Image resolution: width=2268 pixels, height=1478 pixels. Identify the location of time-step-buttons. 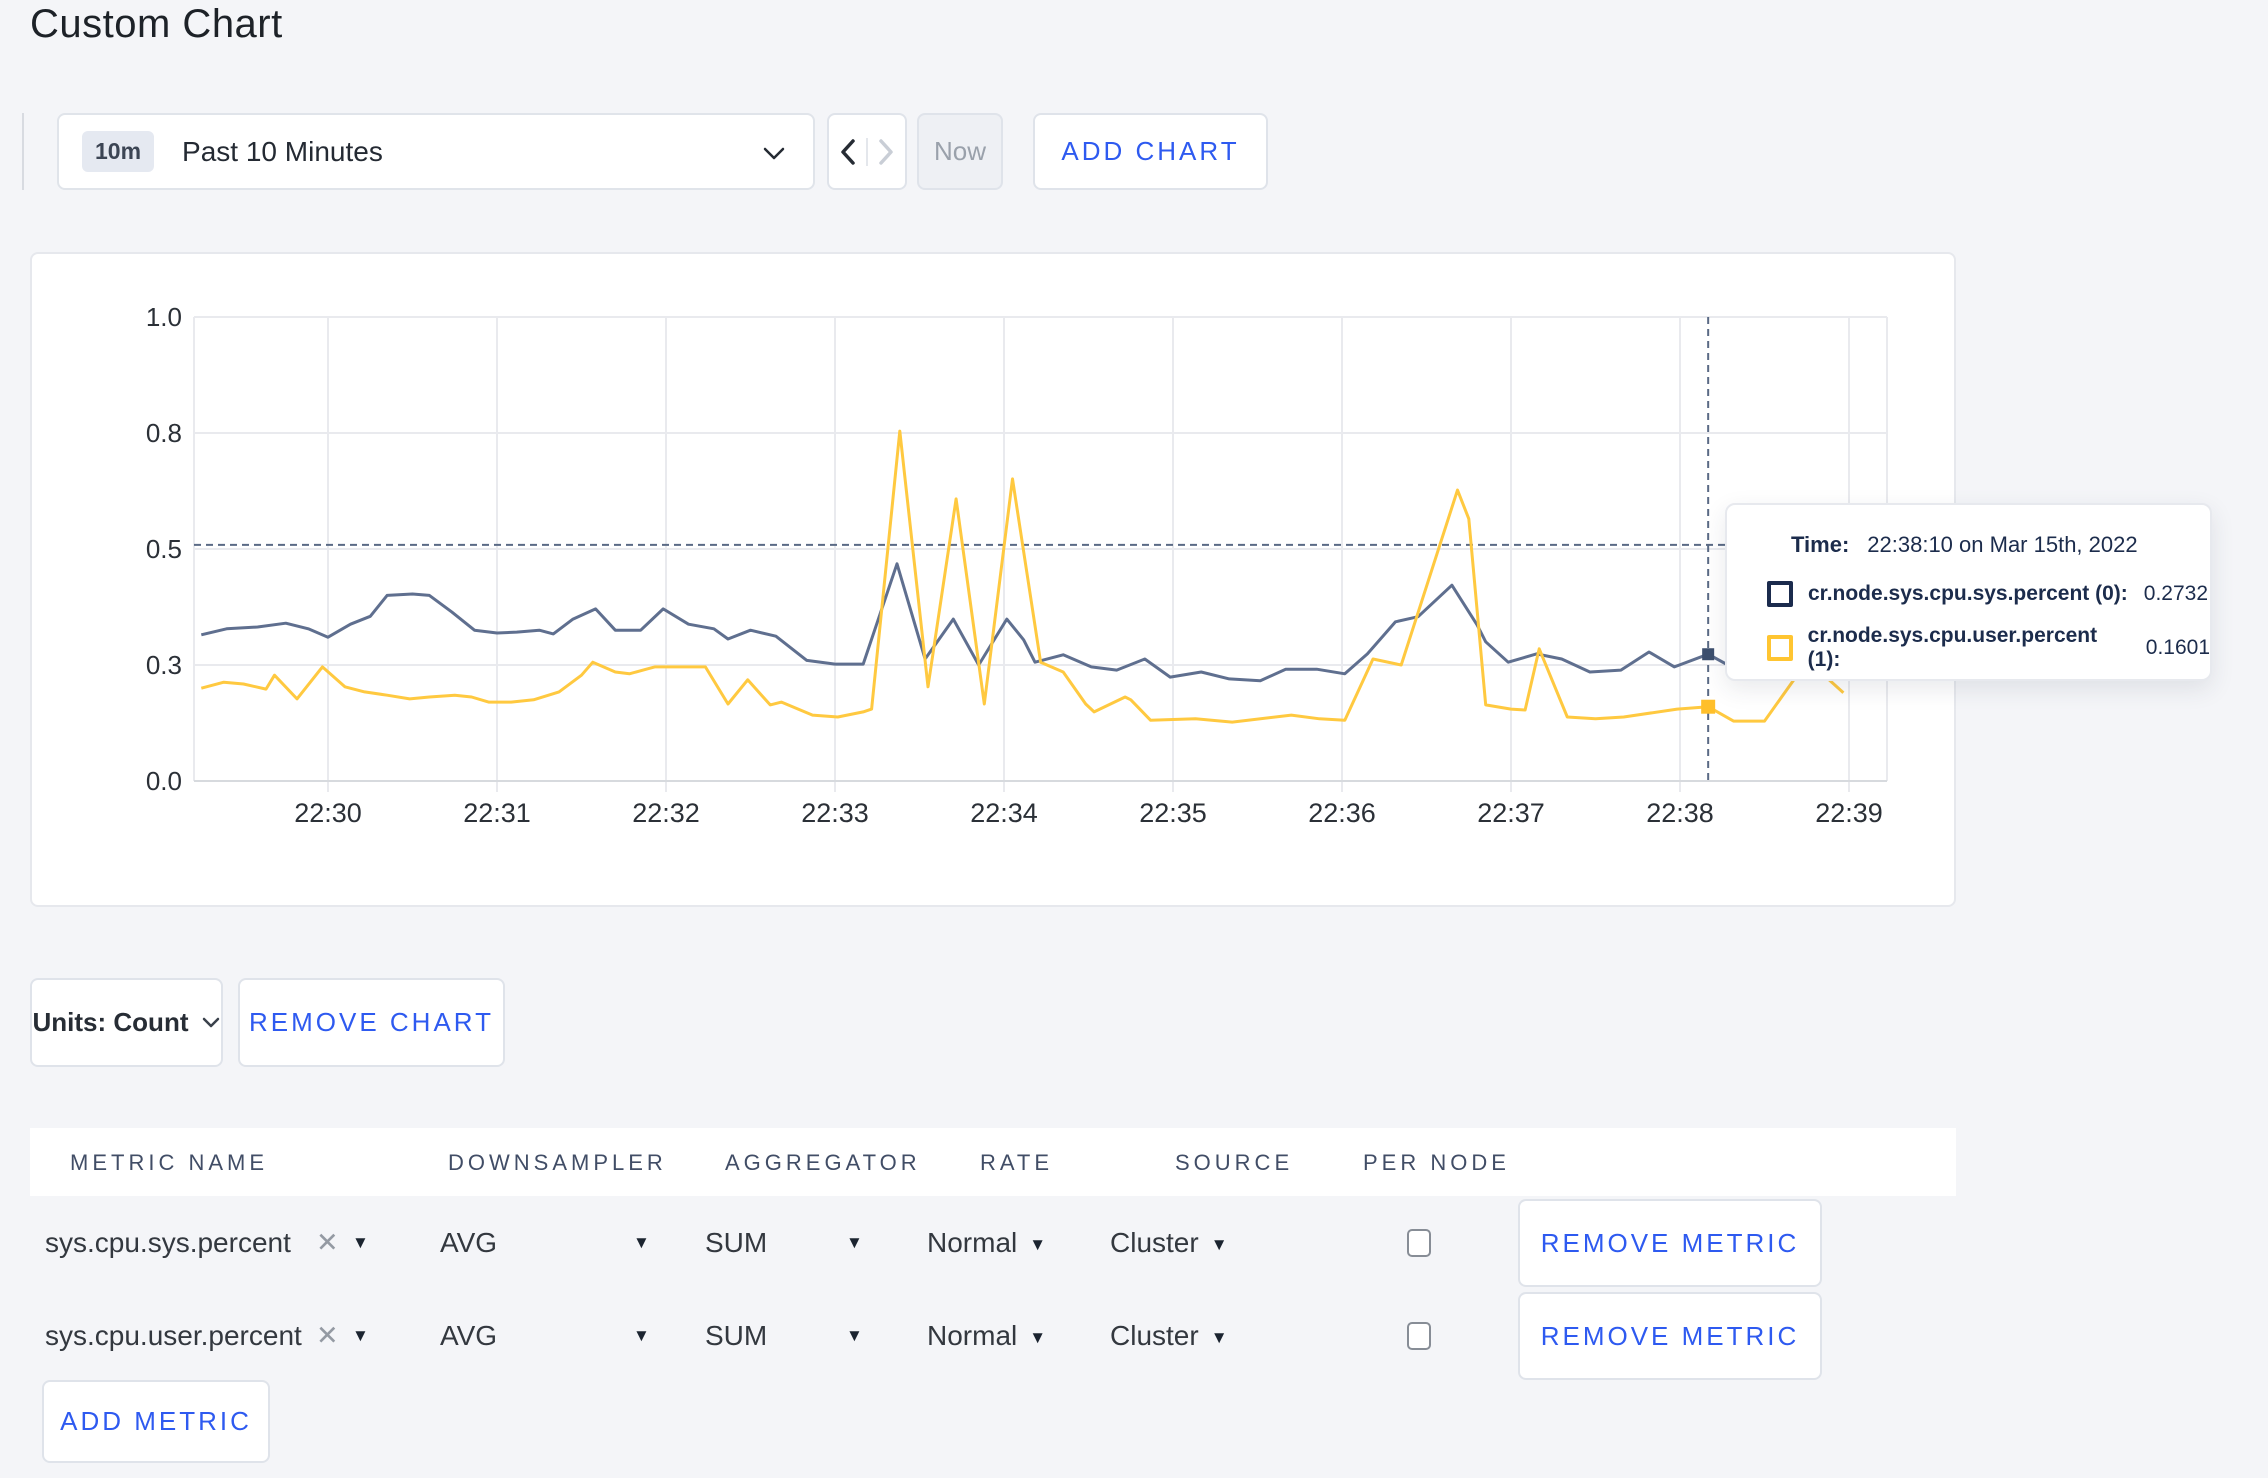
(867, 151).